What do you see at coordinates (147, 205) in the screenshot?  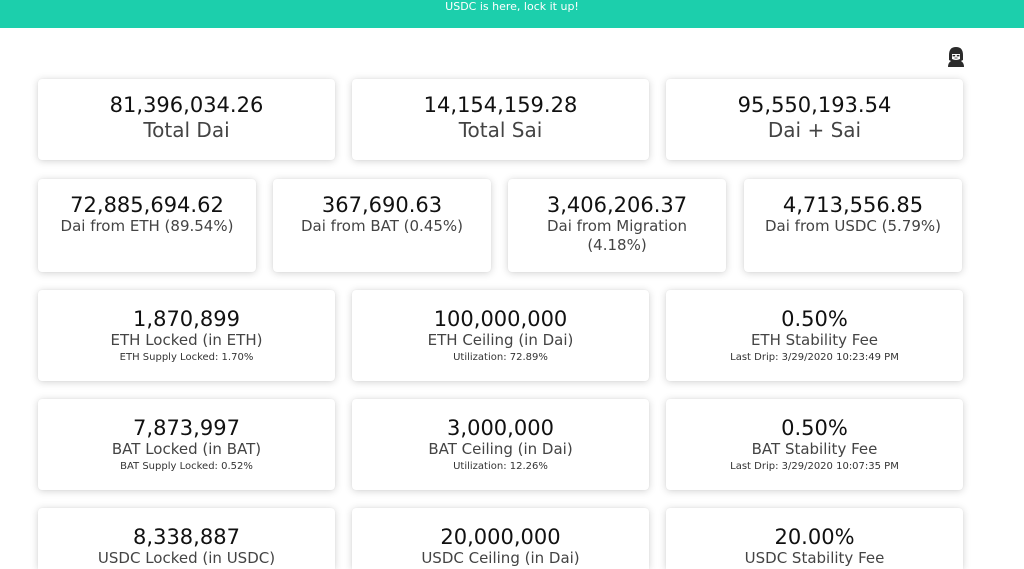 I see `stat-value: 72,885,694.62` at bounding box center [147, 205].